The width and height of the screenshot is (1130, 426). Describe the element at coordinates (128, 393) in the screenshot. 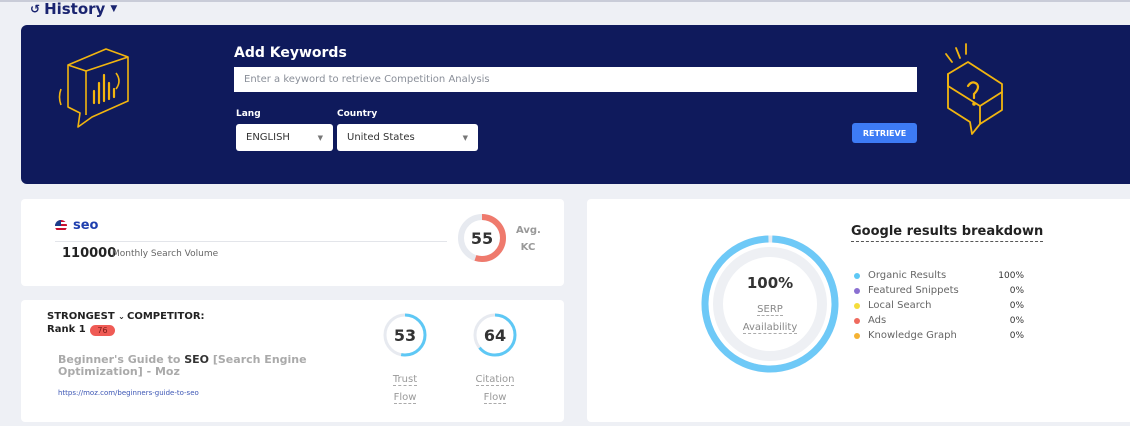

I see `competitor-url-link: https://moz.com/beginners-guide-to-seo` at that location.